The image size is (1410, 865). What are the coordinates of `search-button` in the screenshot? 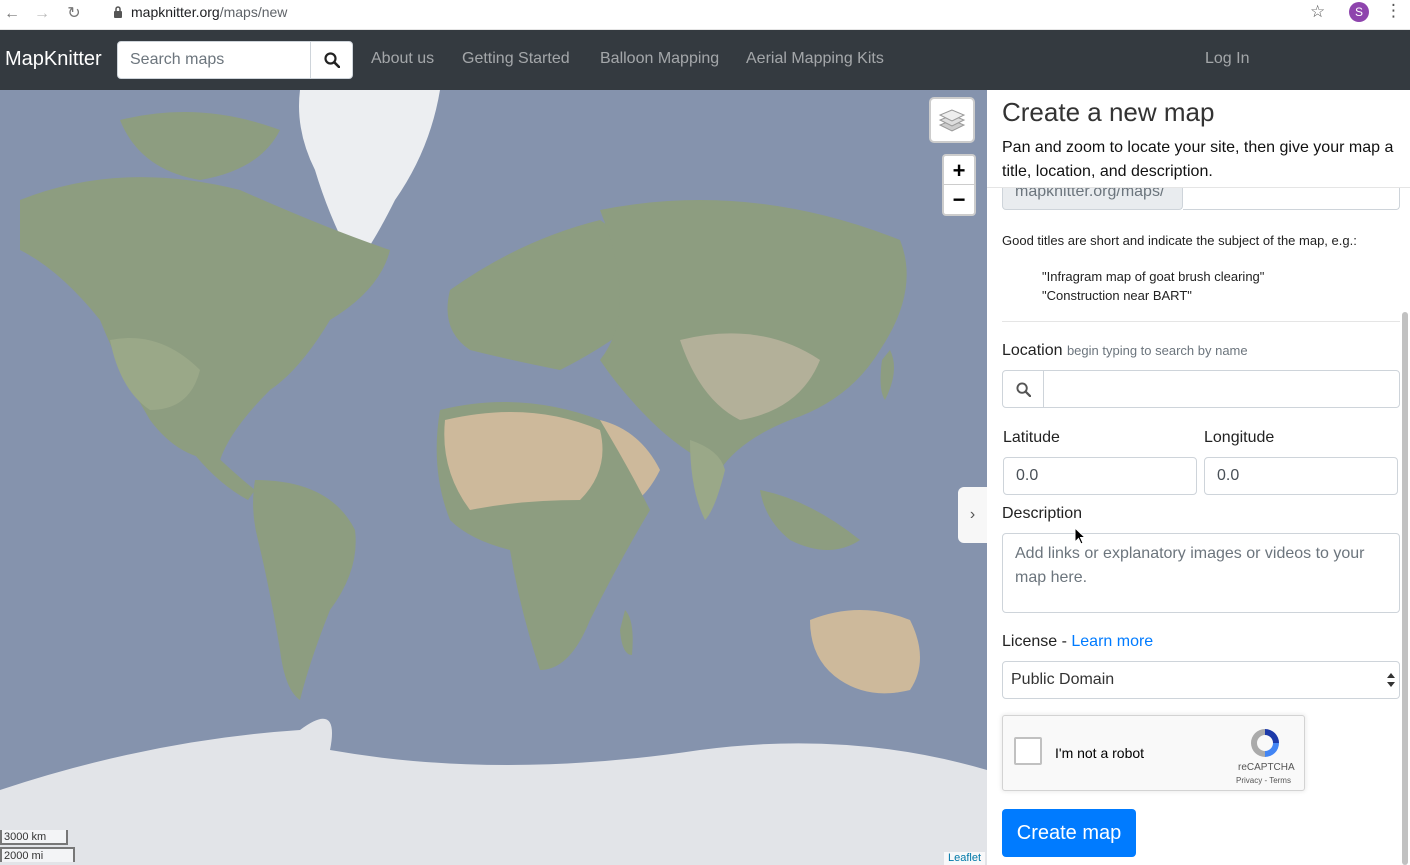 It's located at (331, 60).